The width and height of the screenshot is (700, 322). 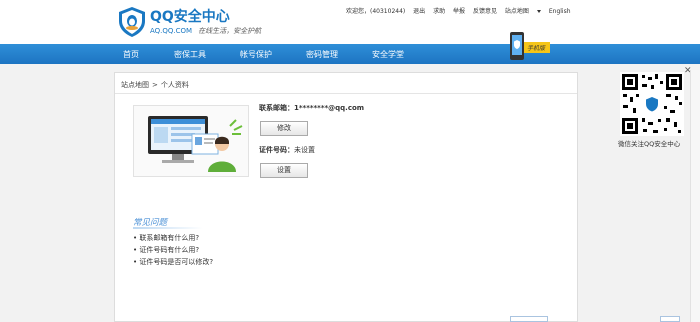 What do you see at coordinates (190, 54) in the screenshot?
I see `nav-security-tools: 密保工具` at bounding box center [190, 54].